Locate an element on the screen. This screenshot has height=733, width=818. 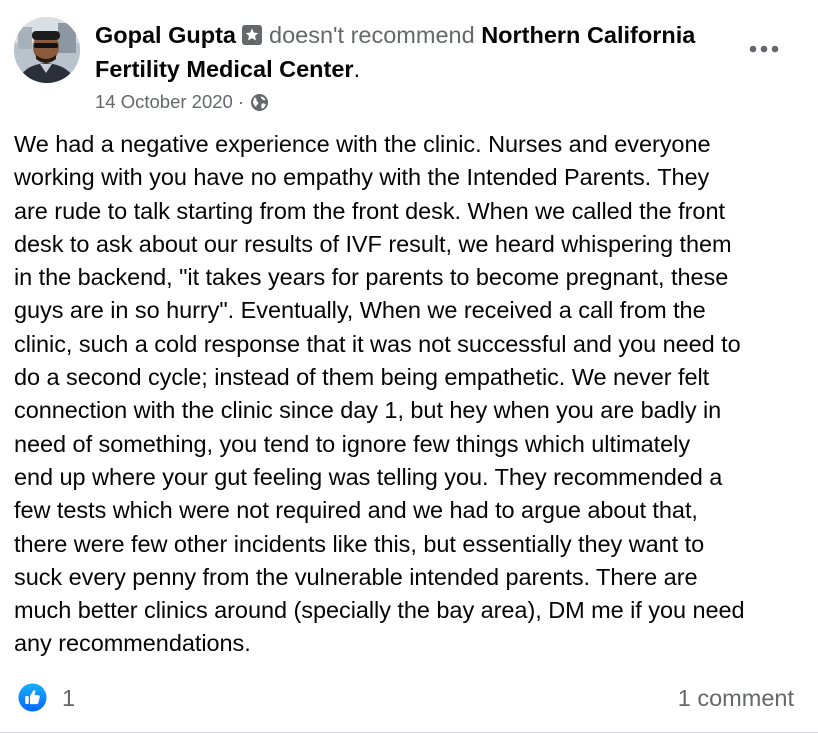
thumbs-up-icon is located at coordinates (32, 697).